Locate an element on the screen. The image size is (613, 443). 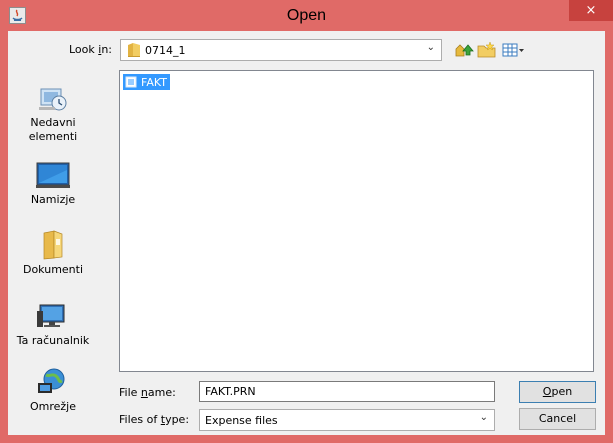
open-button: Open is located at coordinates (557, 392).